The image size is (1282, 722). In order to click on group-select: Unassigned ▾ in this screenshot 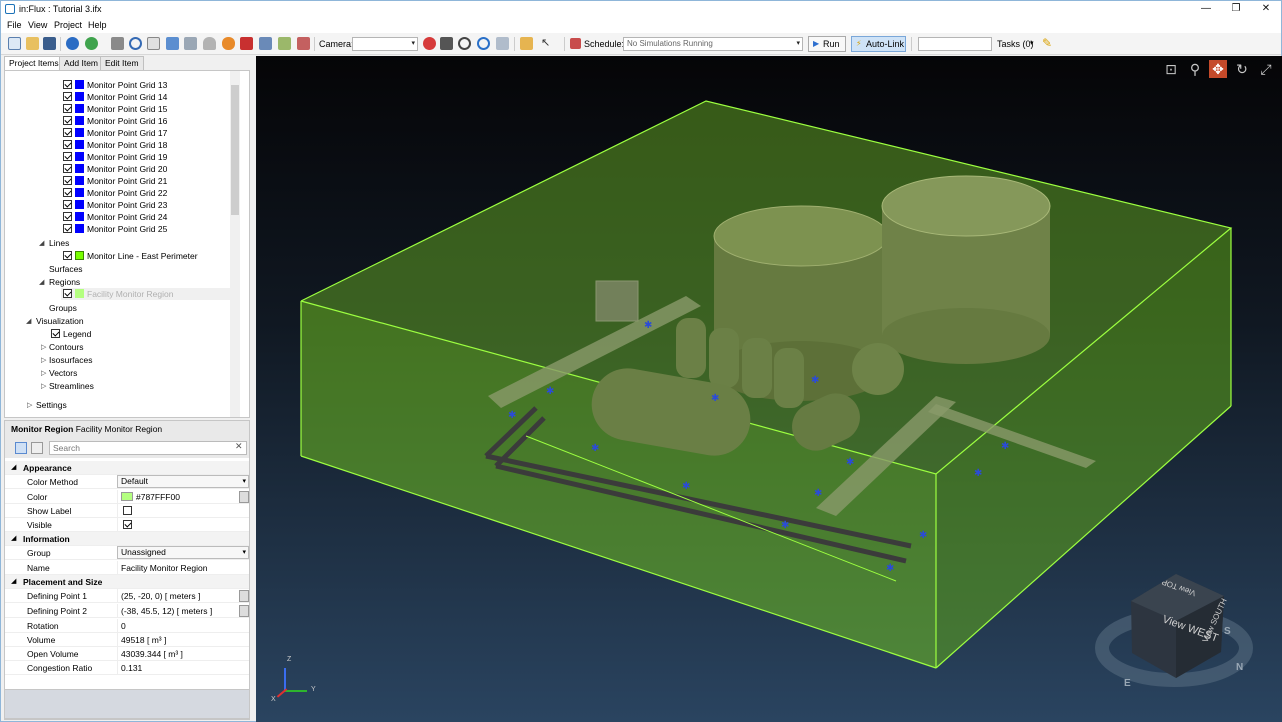, I will do `click(183, 552)`.